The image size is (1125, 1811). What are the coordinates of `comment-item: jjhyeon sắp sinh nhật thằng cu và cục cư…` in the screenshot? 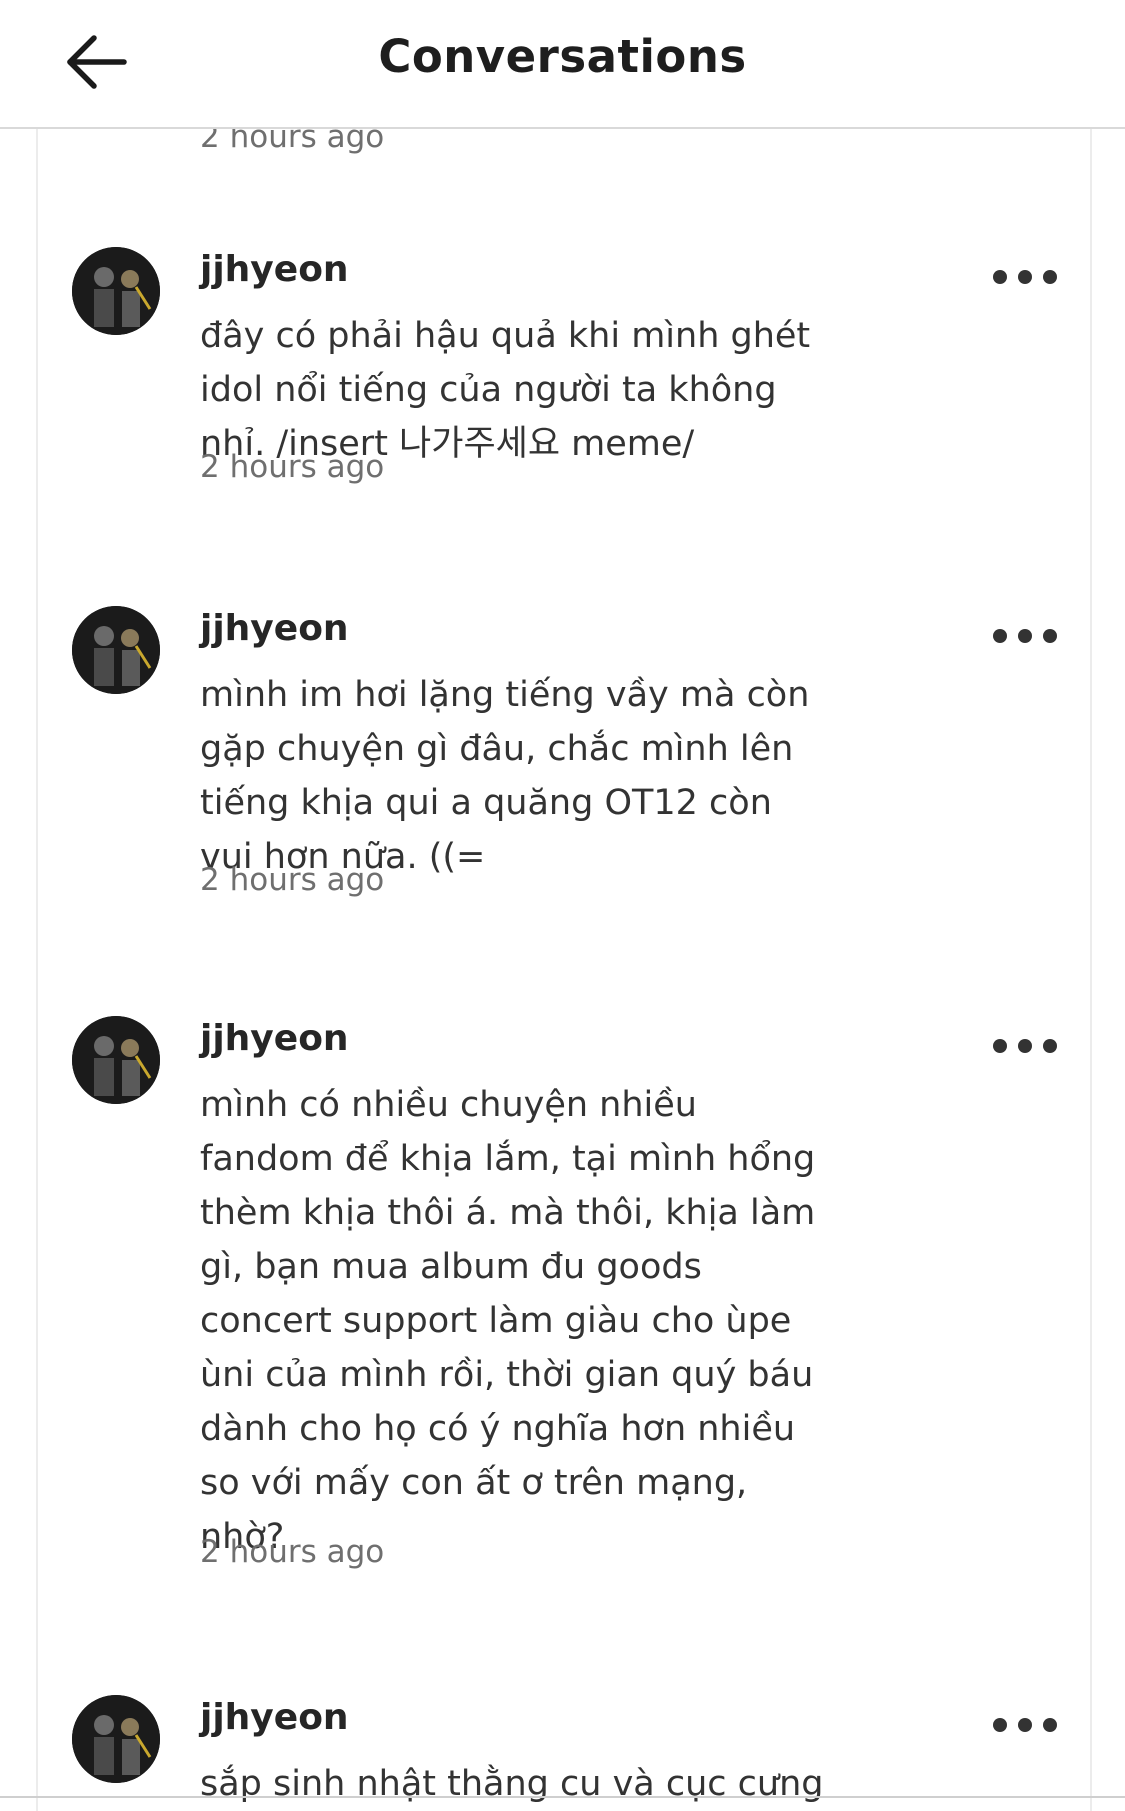 It's located at (564, 1753).